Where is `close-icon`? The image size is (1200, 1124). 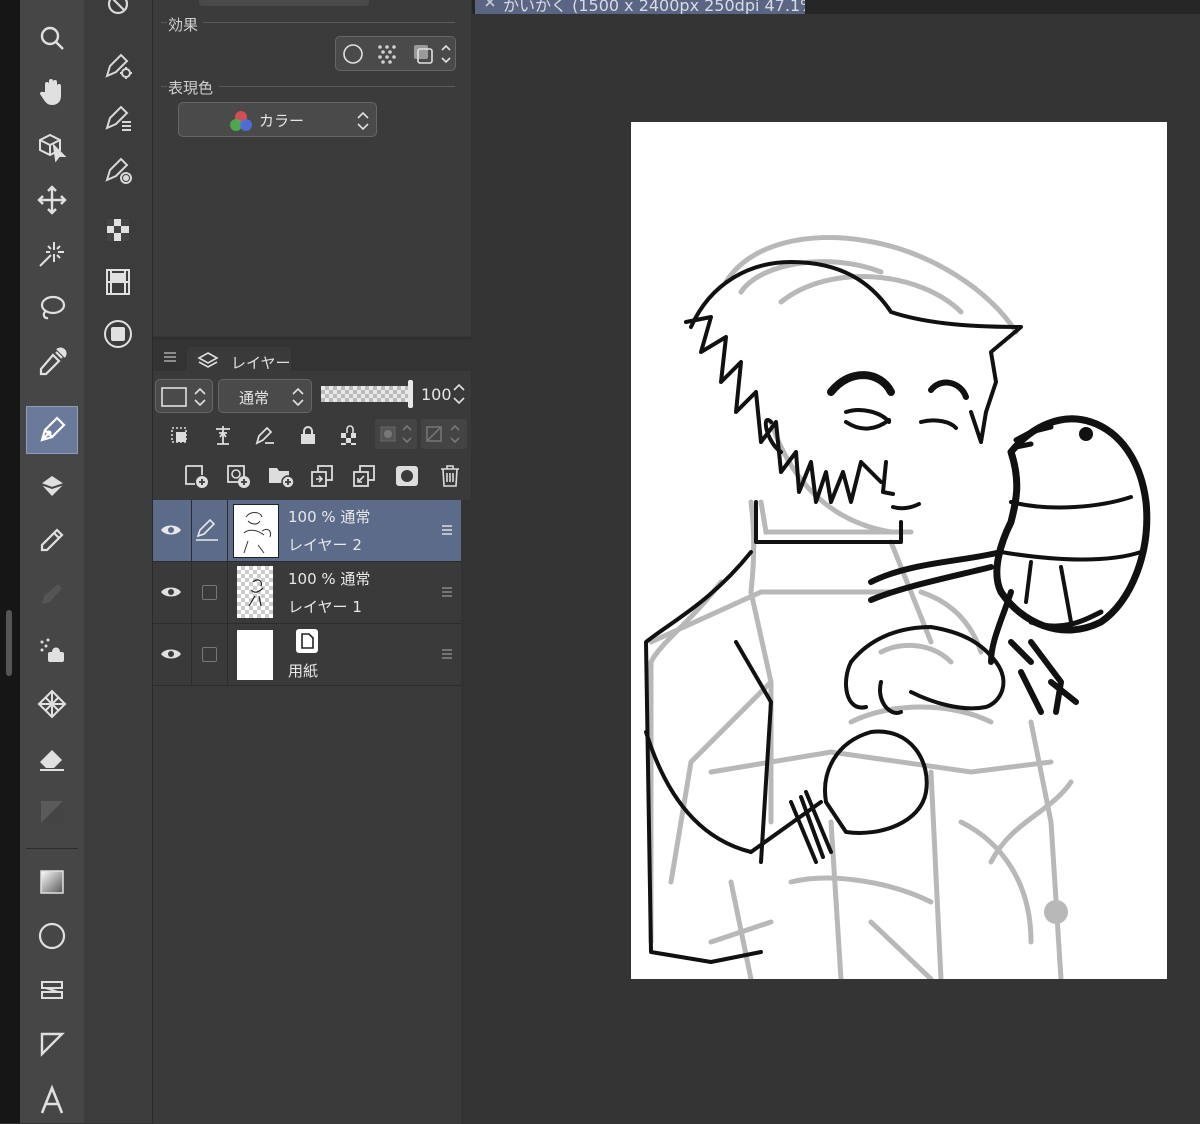
close-icon is located at coordinates (490, 4).